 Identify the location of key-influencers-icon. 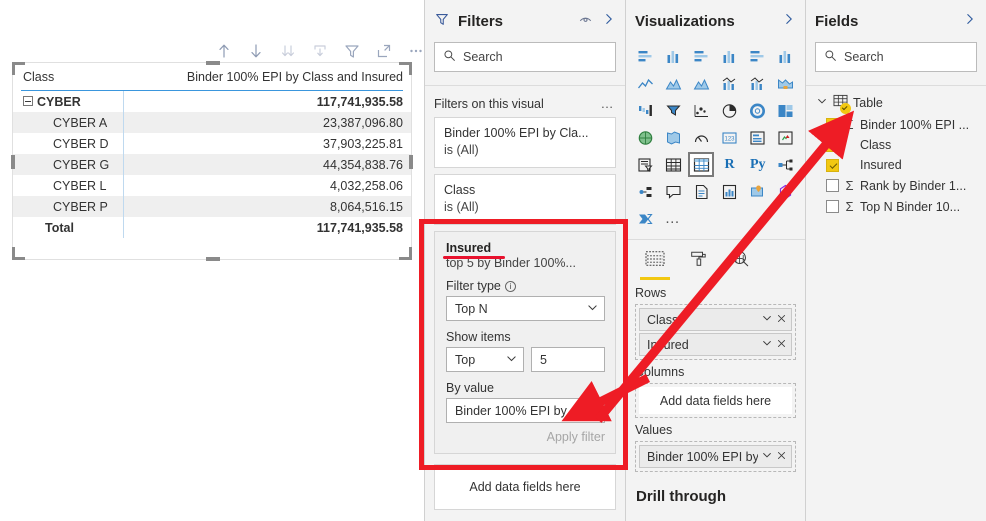
(645, 191).